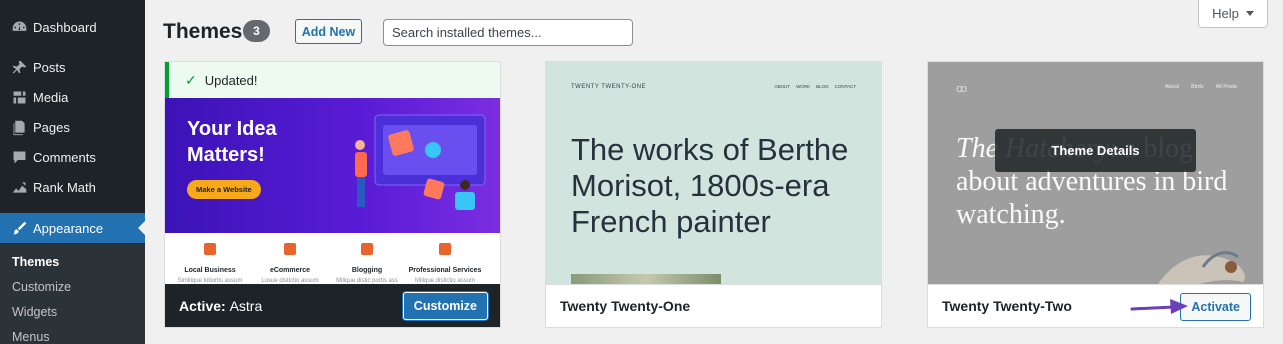 The image size is (1283, 344). I want to click on feature-title: Local Business, so click(210, 270).